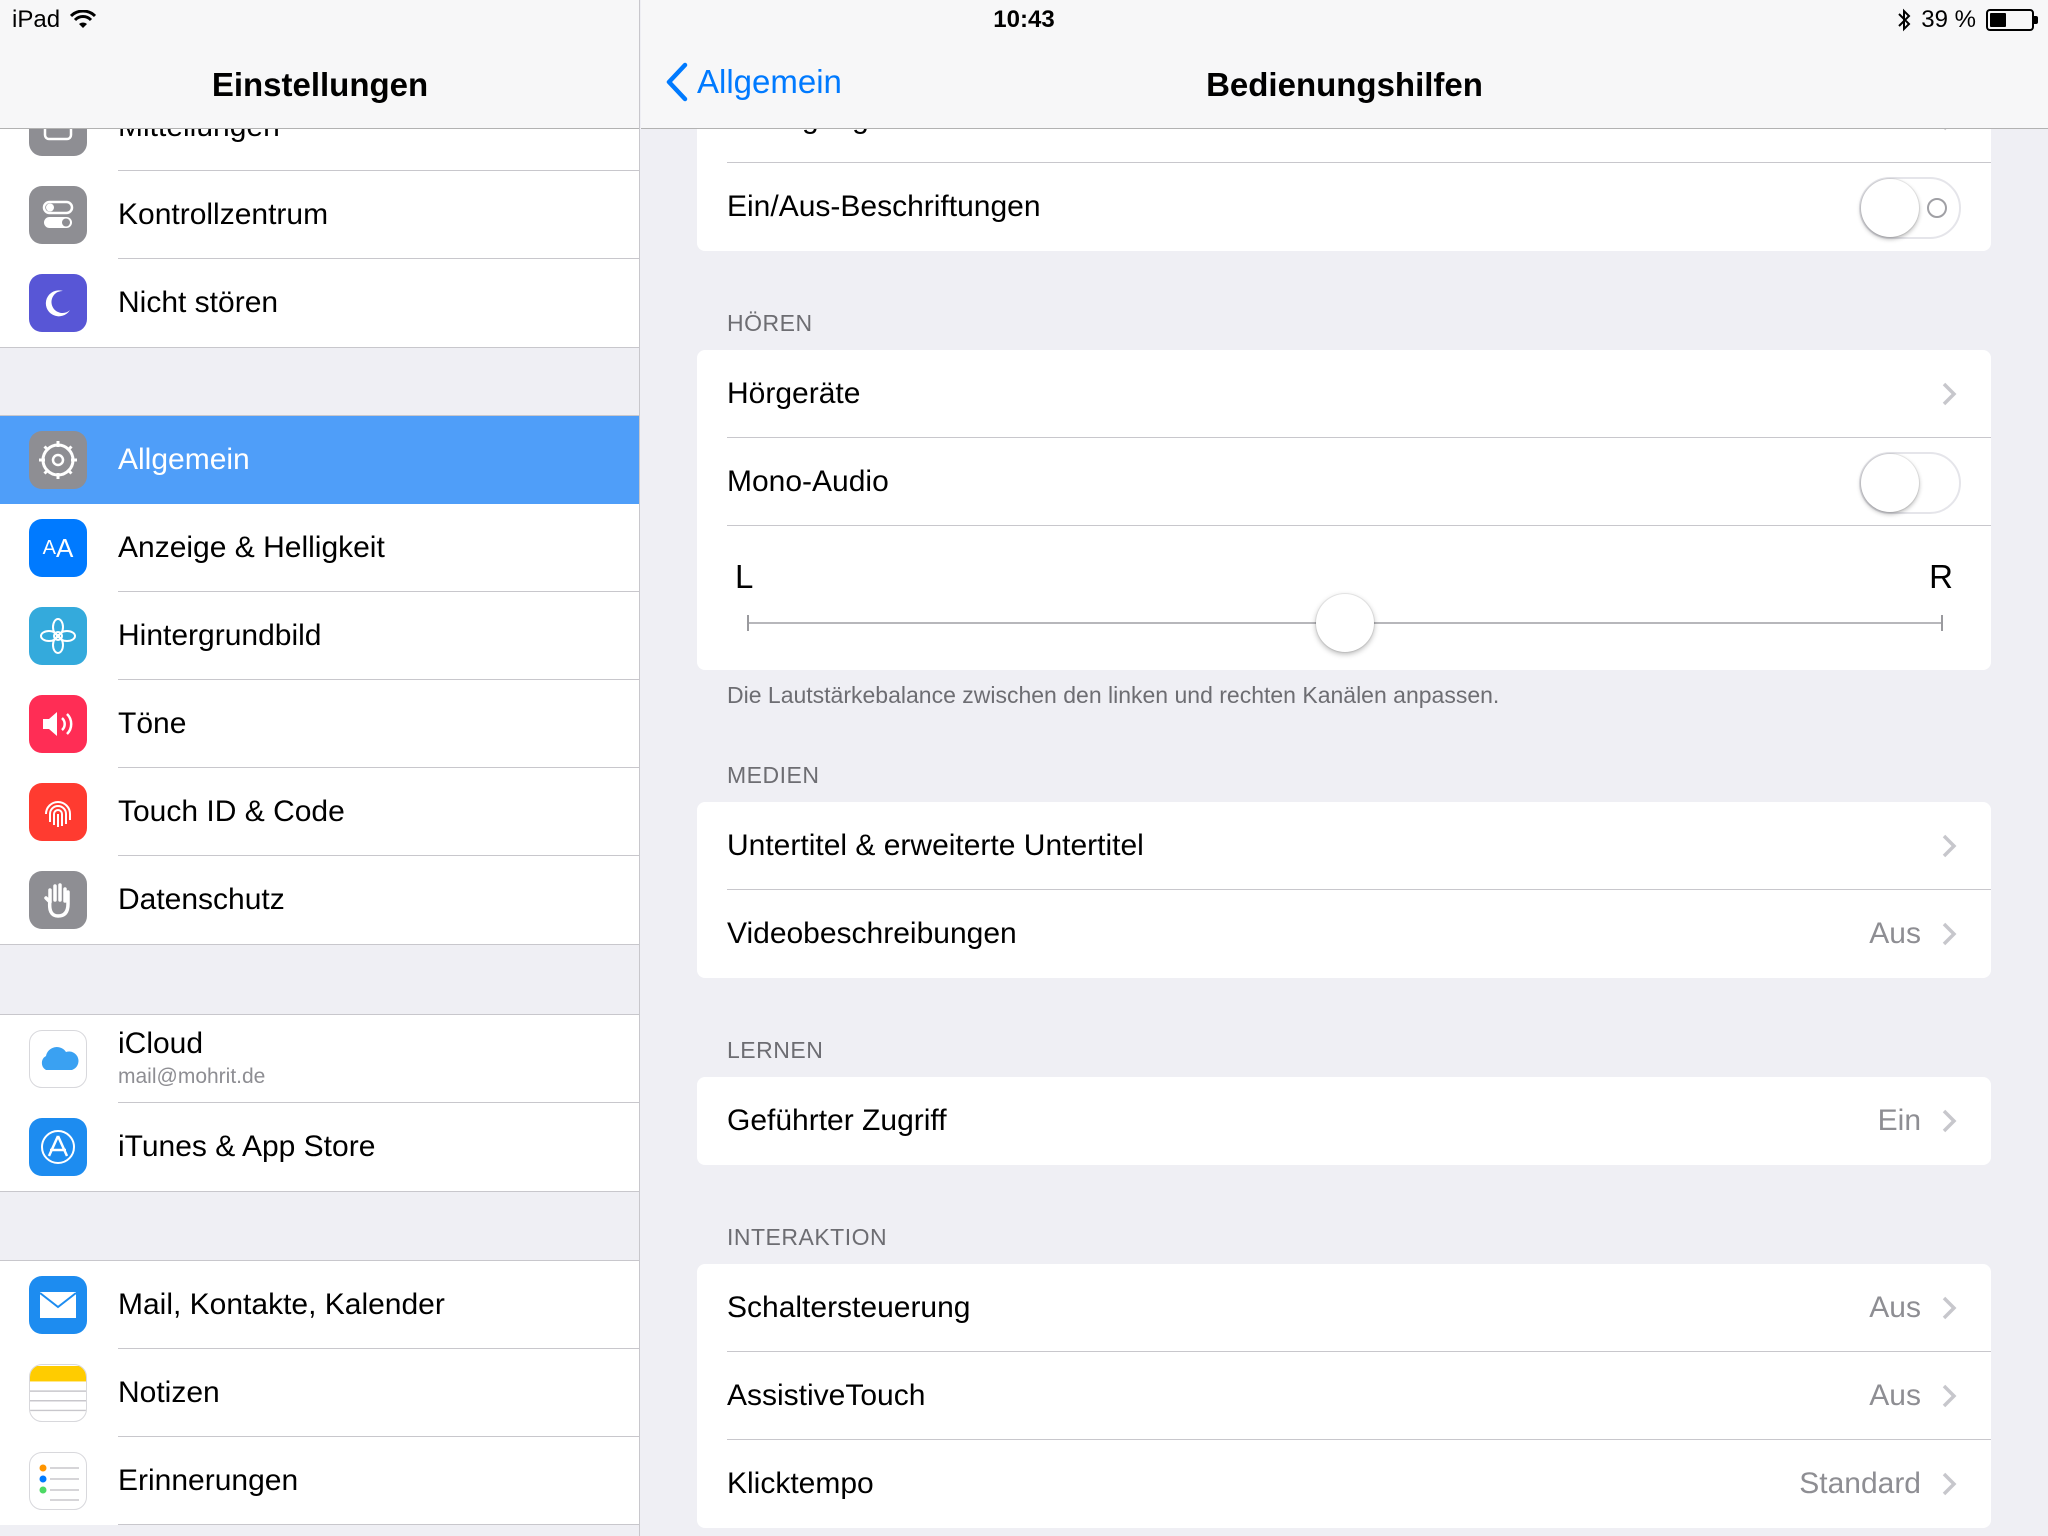 This screenshot has width=2048, height=1536. I want to click on mail-icon, so click(58, 1305).